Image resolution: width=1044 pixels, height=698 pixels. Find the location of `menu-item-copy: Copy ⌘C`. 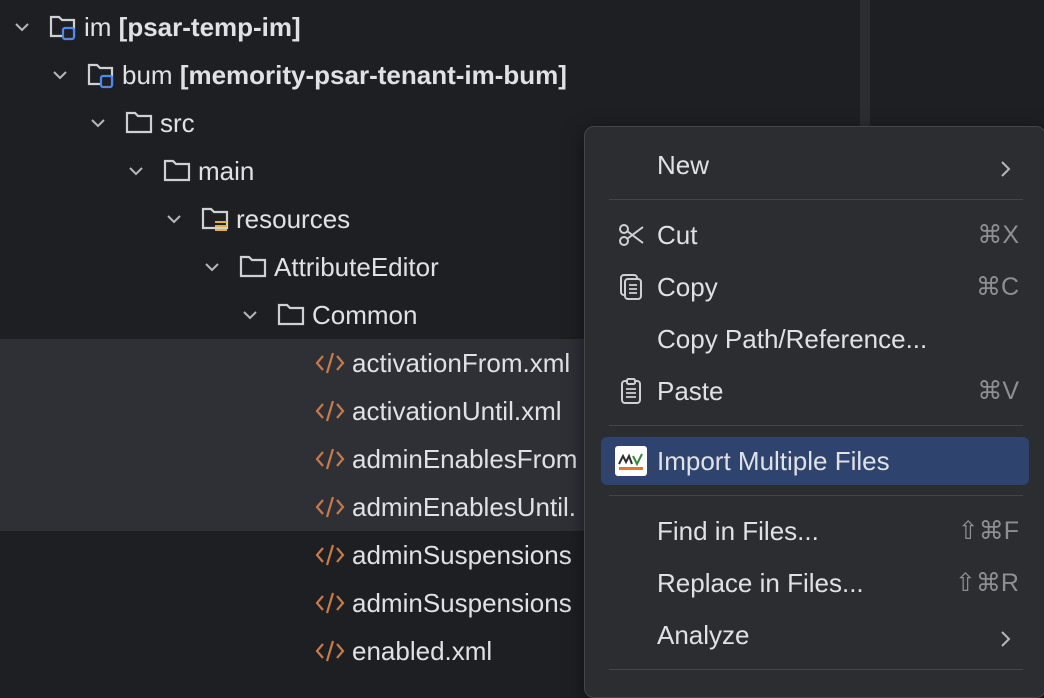

menu-item-copy: Copy ⌘C is located at coordinates (815, 287).